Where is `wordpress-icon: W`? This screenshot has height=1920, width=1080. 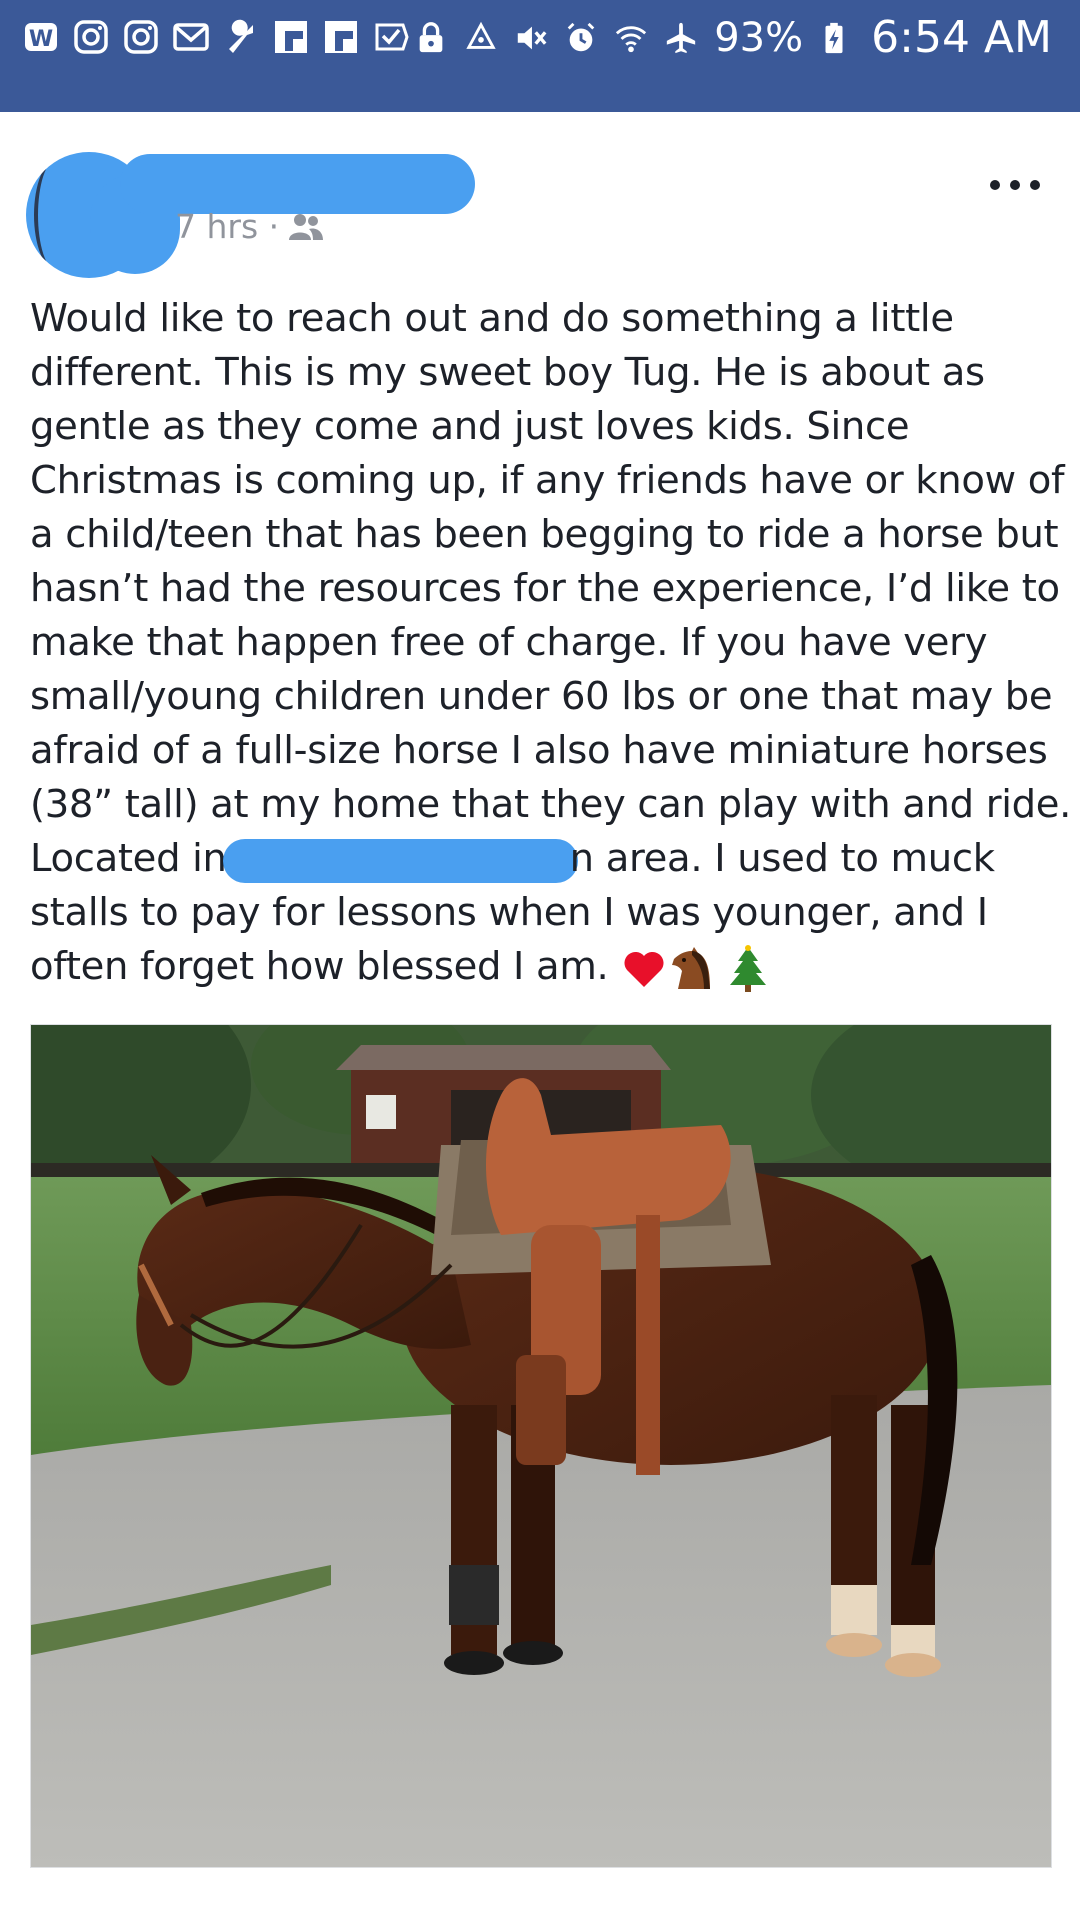 wordpress-icon: W is located at coordinates (41, 37).